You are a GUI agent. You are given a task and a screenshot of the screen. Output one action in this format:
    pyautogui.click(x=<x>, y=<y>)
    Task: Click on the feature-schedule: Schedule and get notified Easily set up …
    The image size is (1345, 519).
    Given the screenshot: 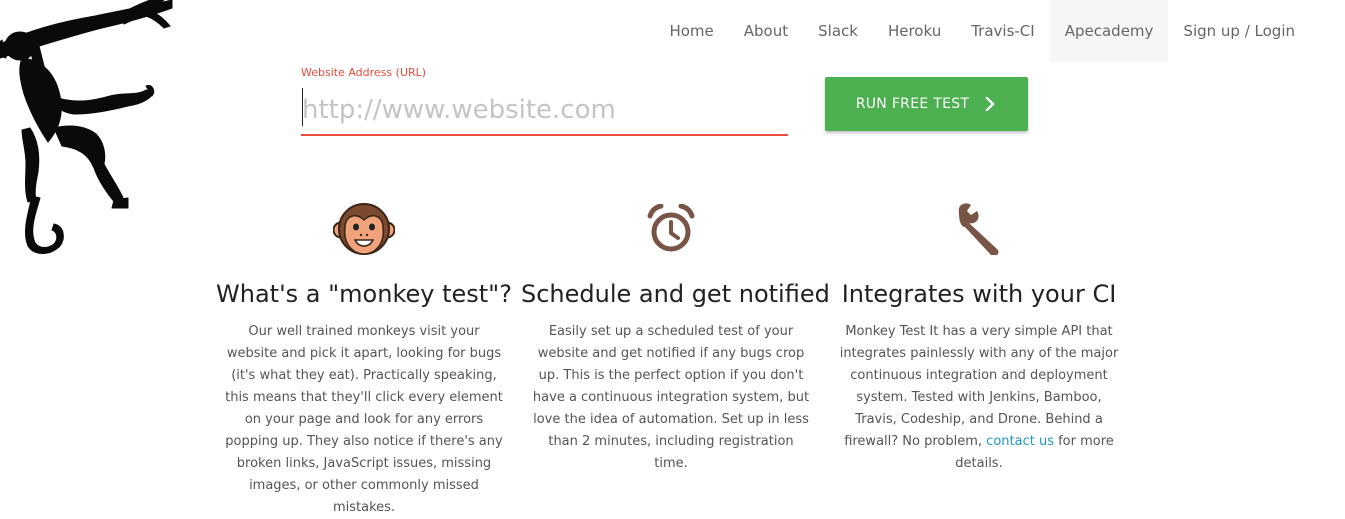 What is the action you would take?
    pyautogui.click(x=675, y=335)
    